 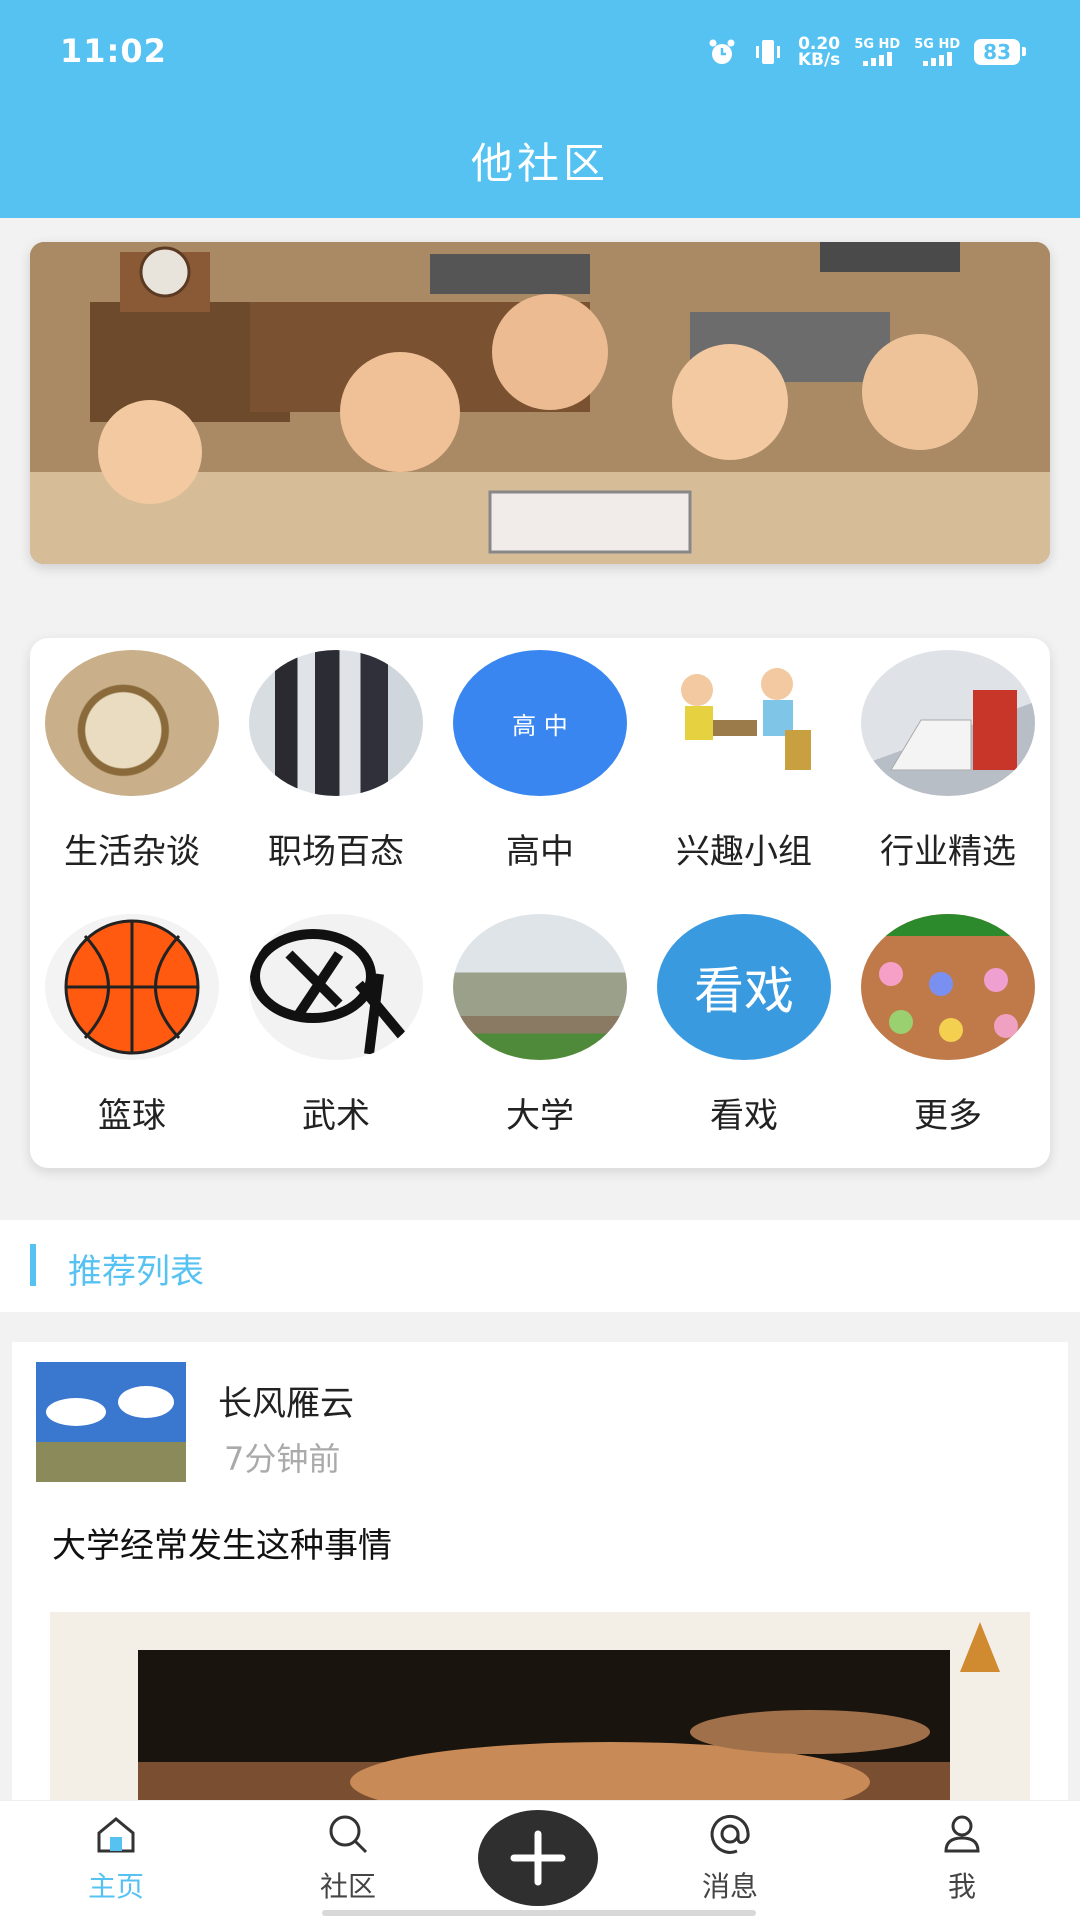 What do you see at coordinates (348, 1858) in the screenshot?
I see `nav-community: 社区` at bounding box center [348, 1858].